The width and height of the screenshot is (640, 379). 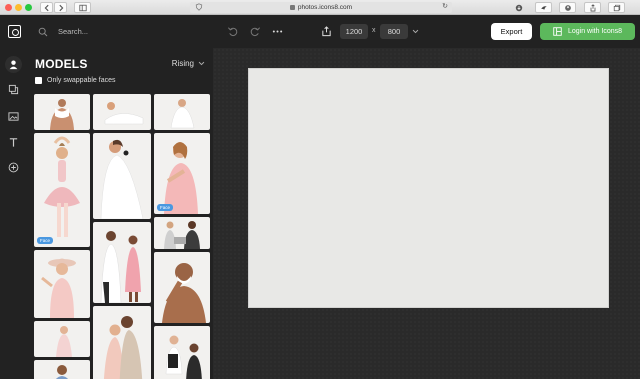 What do you see at coordinates (8, 7) in the screenshot?
I see `close-window-button` at bounding box center [8, 7].